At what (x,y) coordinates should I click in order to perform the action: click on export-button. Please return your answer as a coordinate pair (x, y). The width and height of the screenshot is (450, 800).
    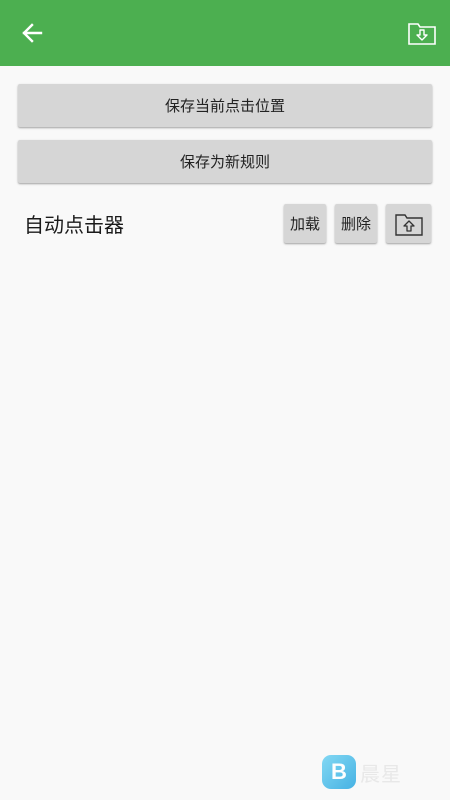
    Looking at the image, I should click on (408, 223).